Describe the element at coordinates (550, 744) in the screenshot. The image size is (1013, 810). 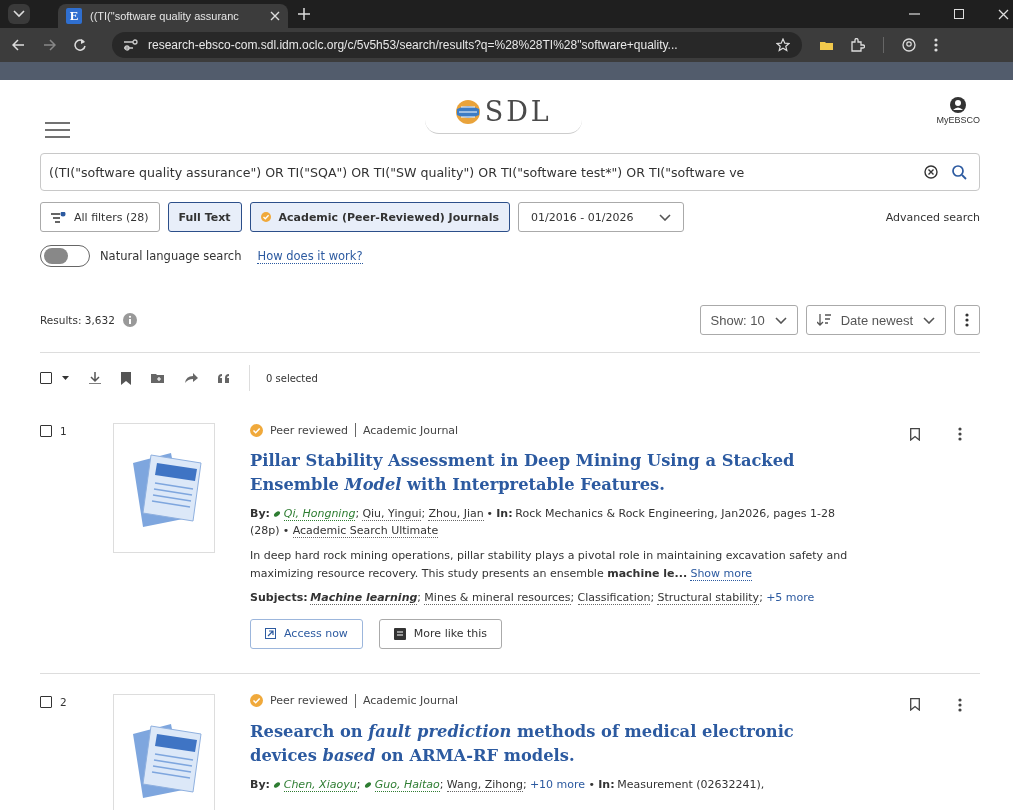
I see `result-title: Research on fault prediction methods of medical electronic devices based on ARMA-RF models.` at that location.